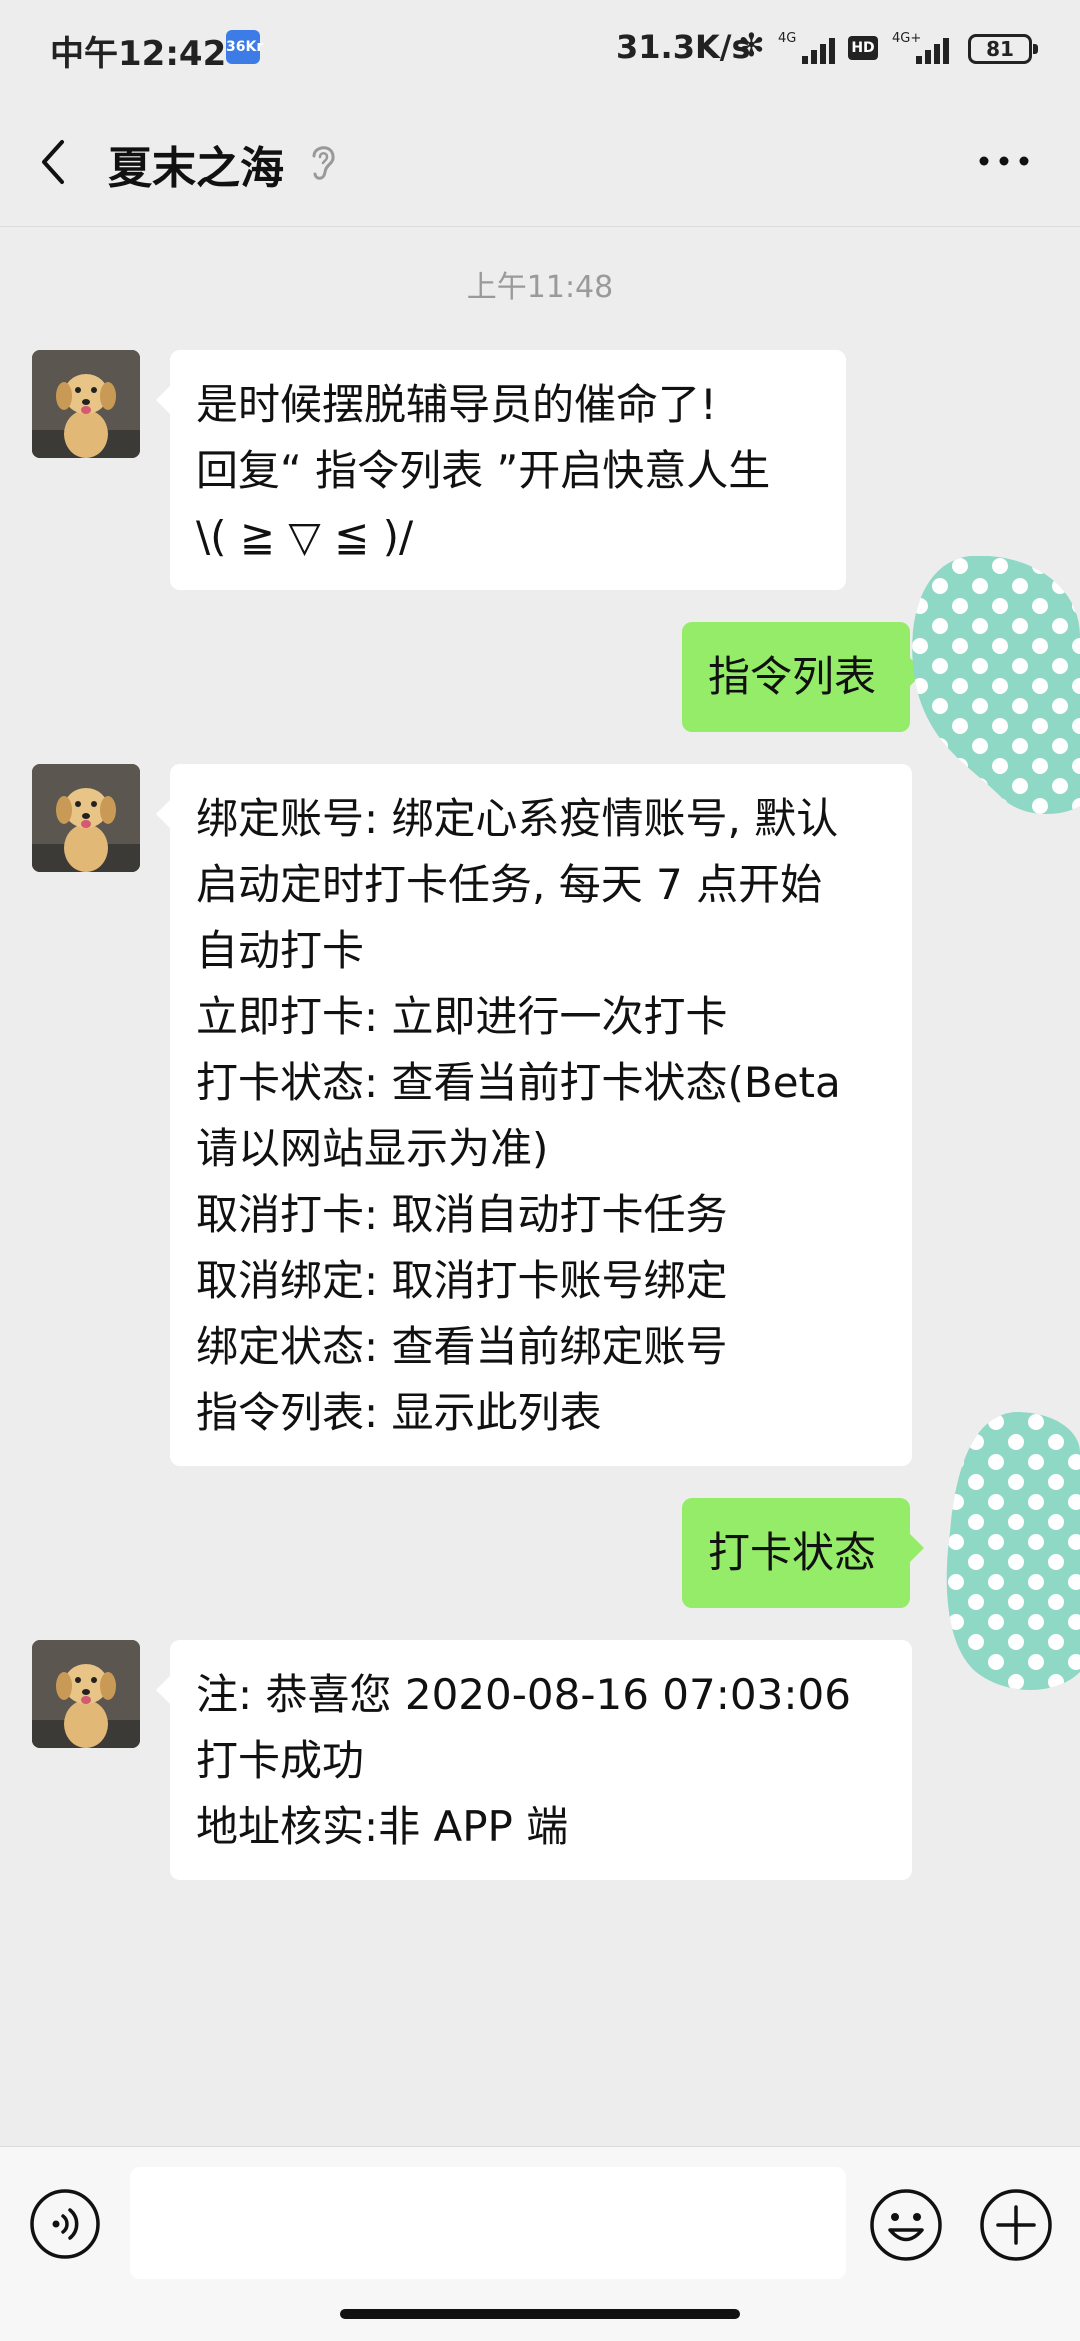  Describe the element at coordinates (540, 287) in the screenshot. I see `message-timestamp: 上午11:48` at that location.